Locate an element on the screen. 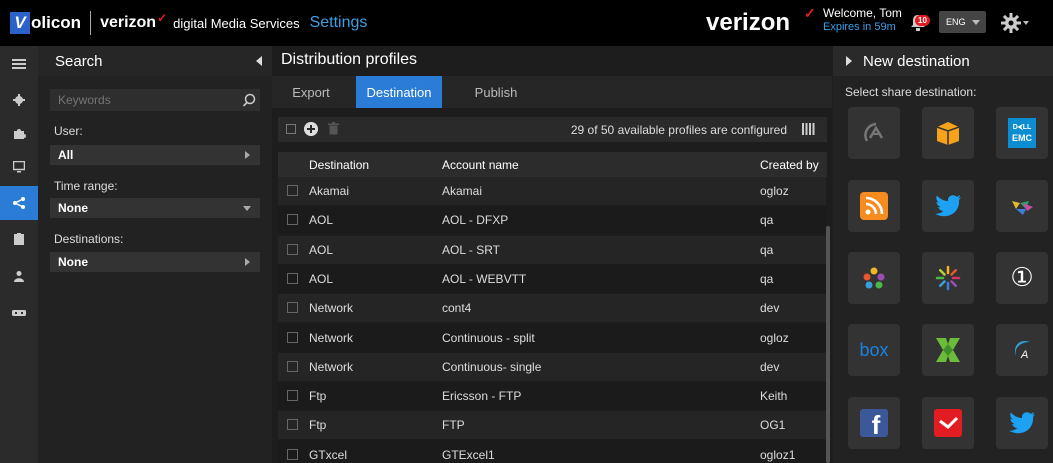  scrollbar-thumb is located at coordinates (828, 344).